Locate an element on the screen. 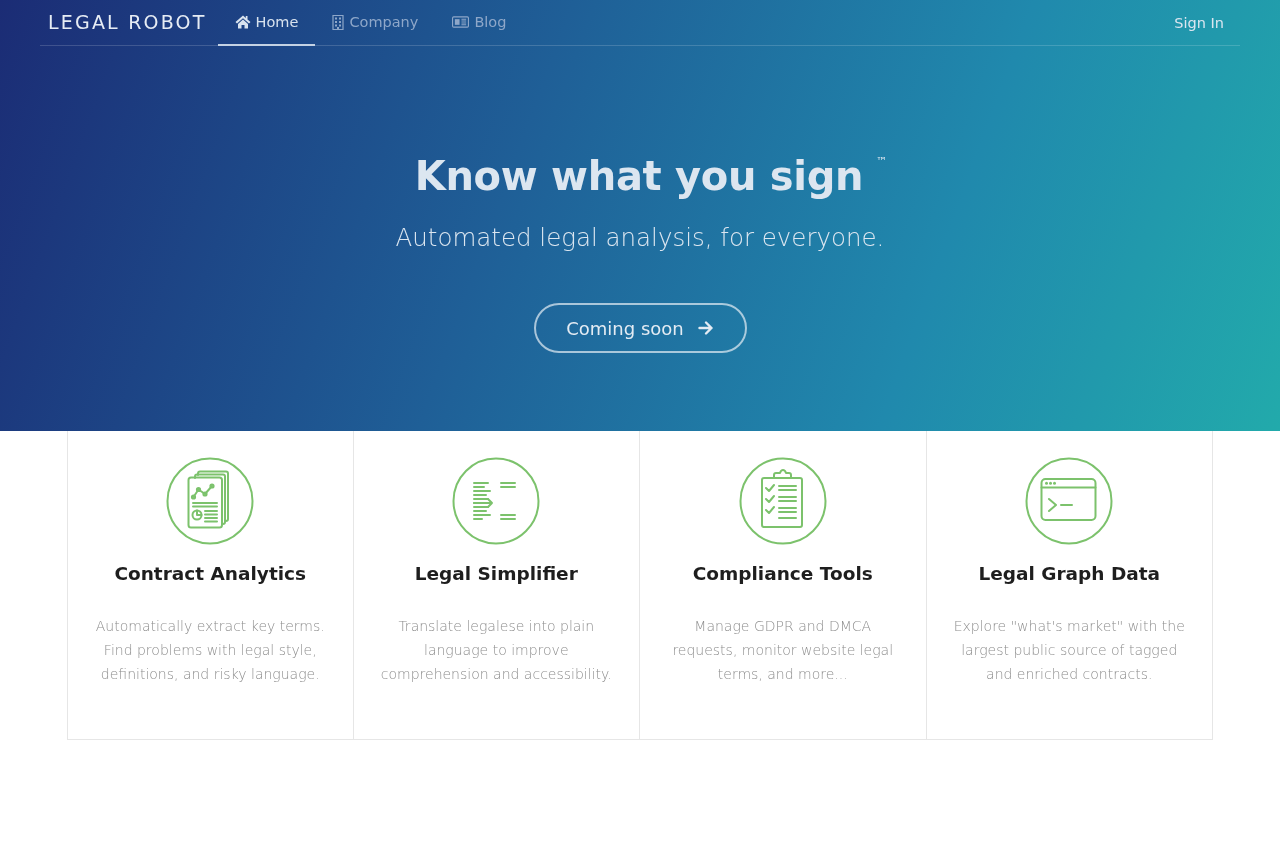  feature-description: Automatically extract key terms. Find problems with legal style, definitions, and risky language. is located at coordinates (210, 650).